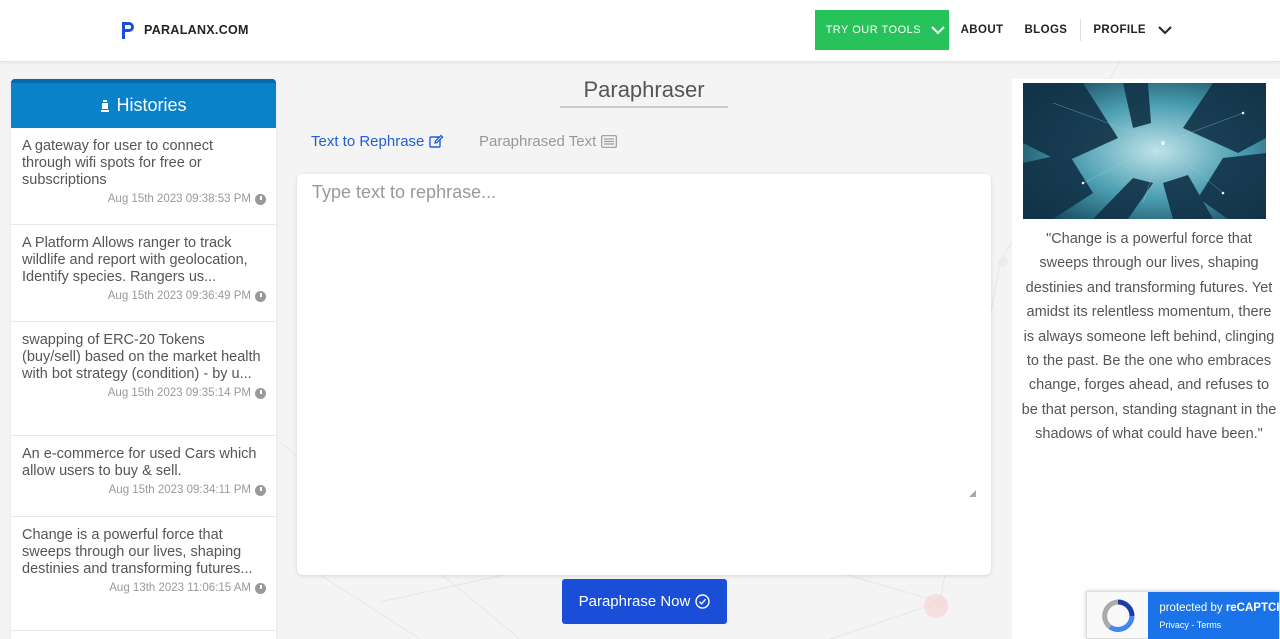 Image resolution: width=1280 pixels, height=639 pixels. What do you see at coordinates (538, 141) in the screenshot?
I see `tab-label: Paraphrased Text` at bounding box center [538, 141].